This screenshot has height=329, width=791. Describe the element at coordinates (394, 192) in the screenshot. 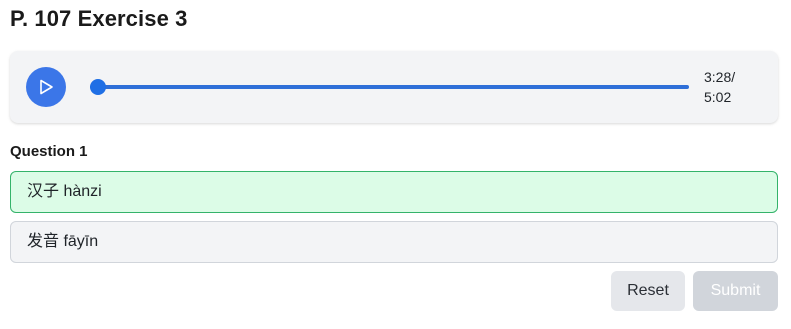

I see `answer-option-1: 汉子 hànzi` at that location.